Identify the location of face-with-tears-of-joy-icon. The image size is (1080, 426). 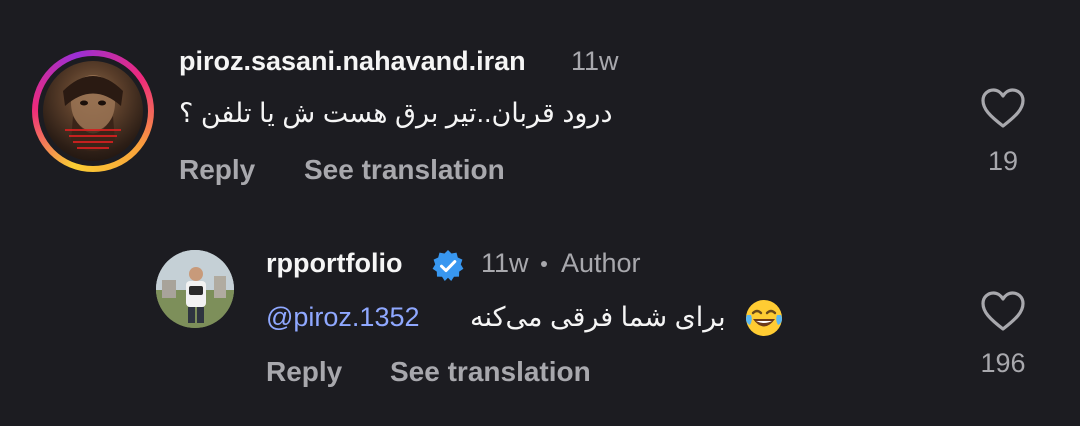
(764, 318).